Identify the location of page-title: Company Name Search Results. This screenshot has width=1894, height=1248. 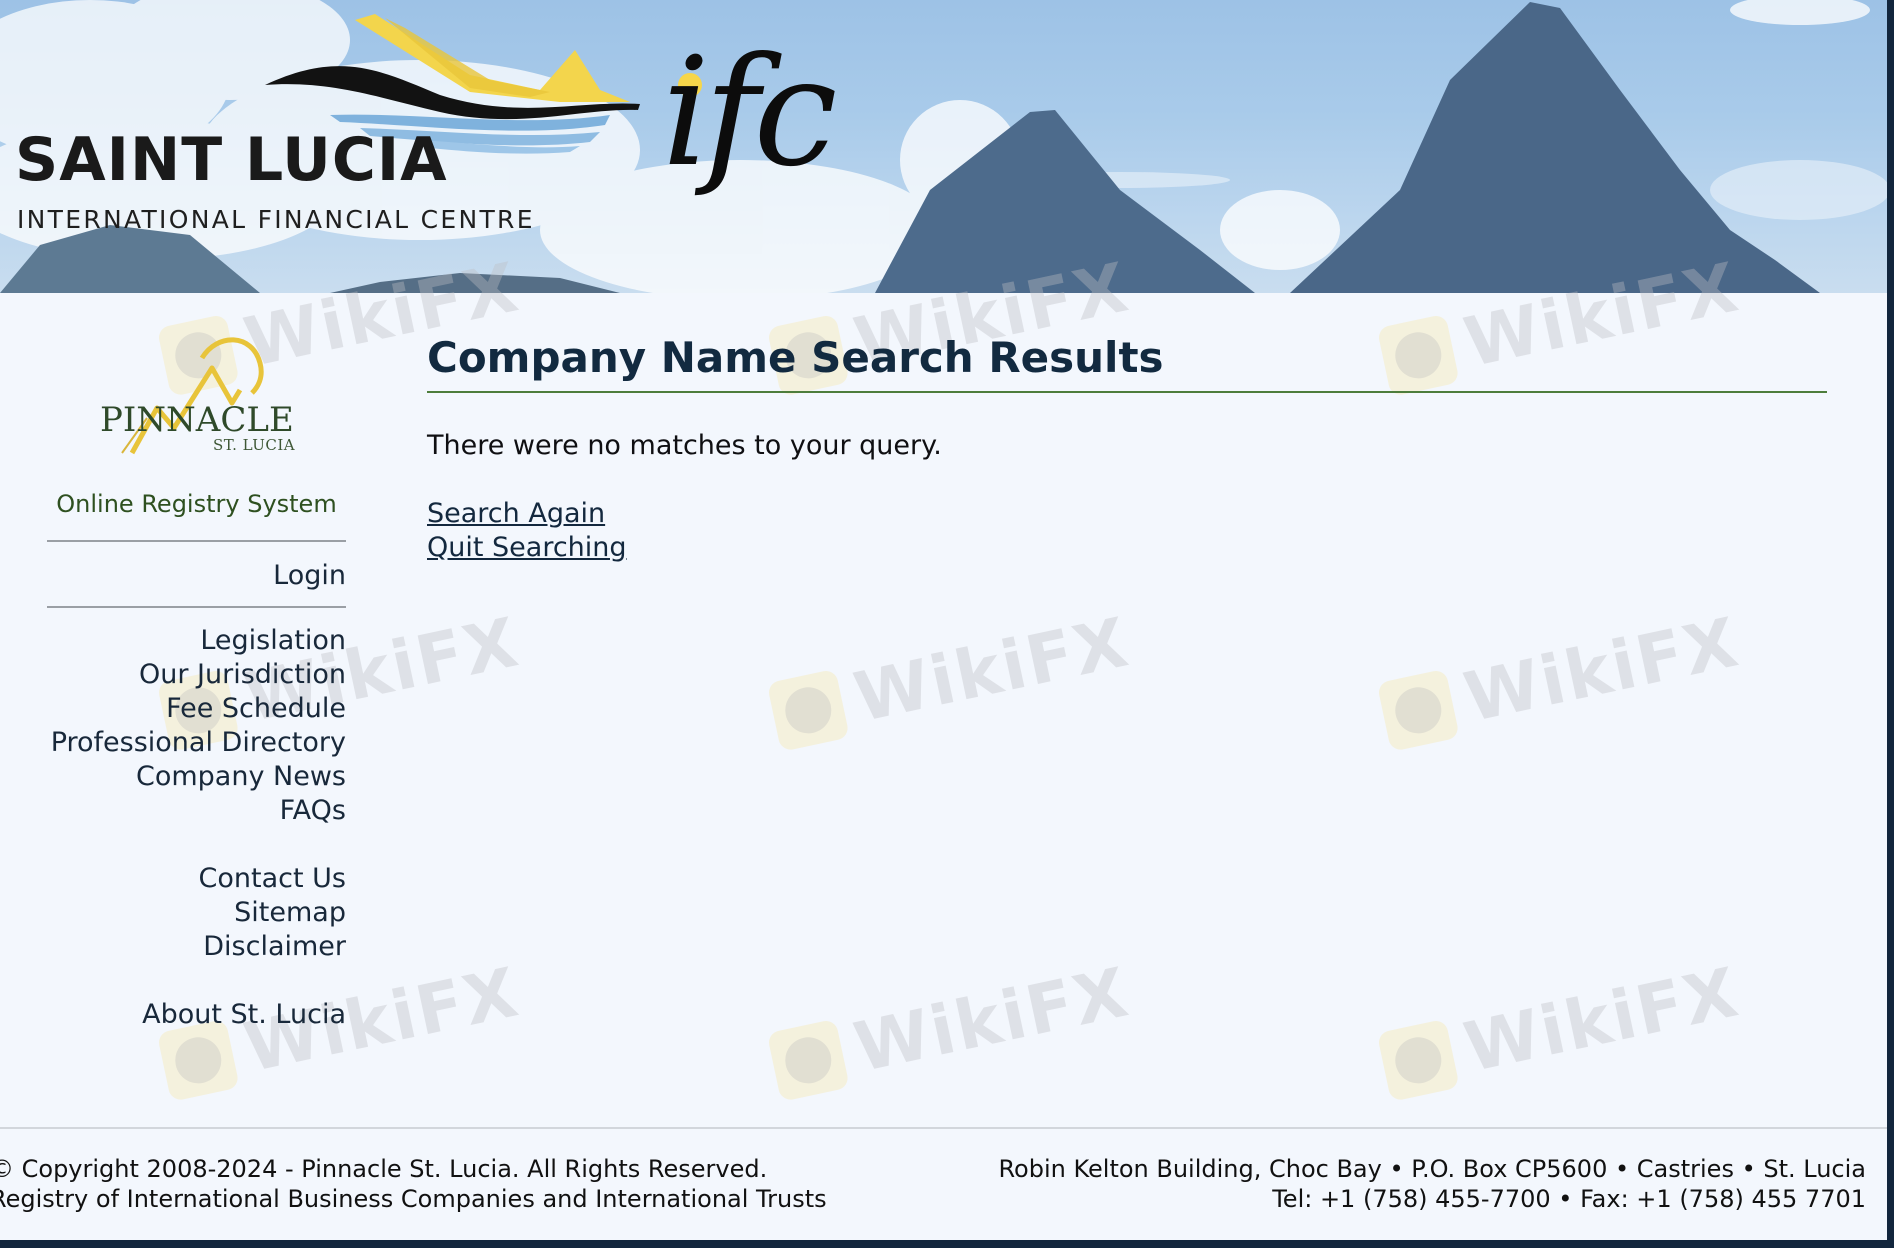
(795, 357).